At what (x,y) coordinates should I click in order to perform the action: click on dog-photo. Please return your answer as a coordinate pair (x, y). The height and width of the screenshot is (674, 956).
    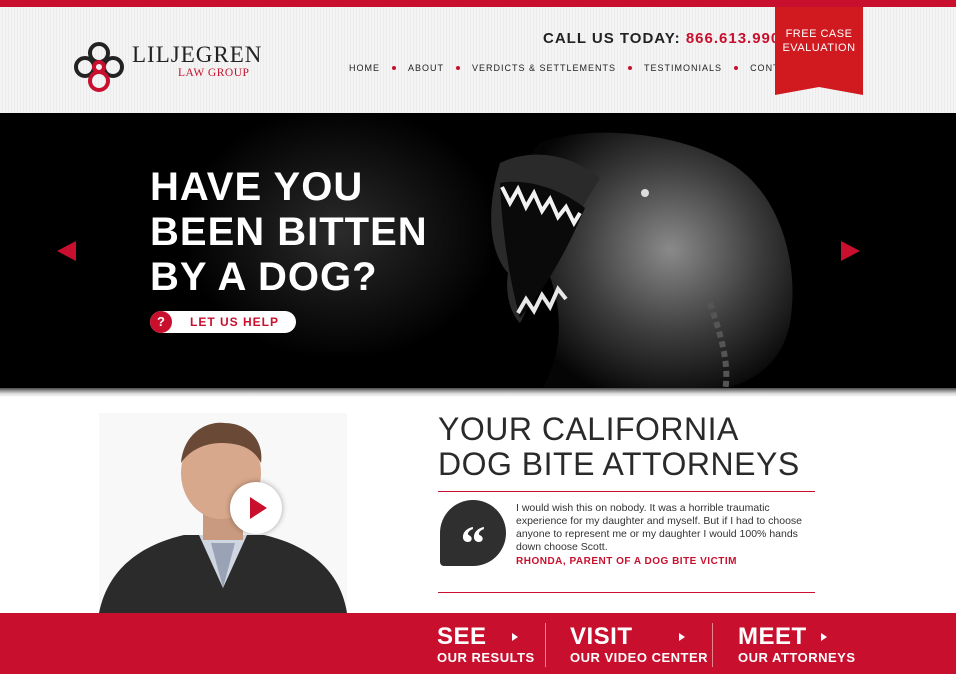
    Looking at the image, I should click on (642, 260).